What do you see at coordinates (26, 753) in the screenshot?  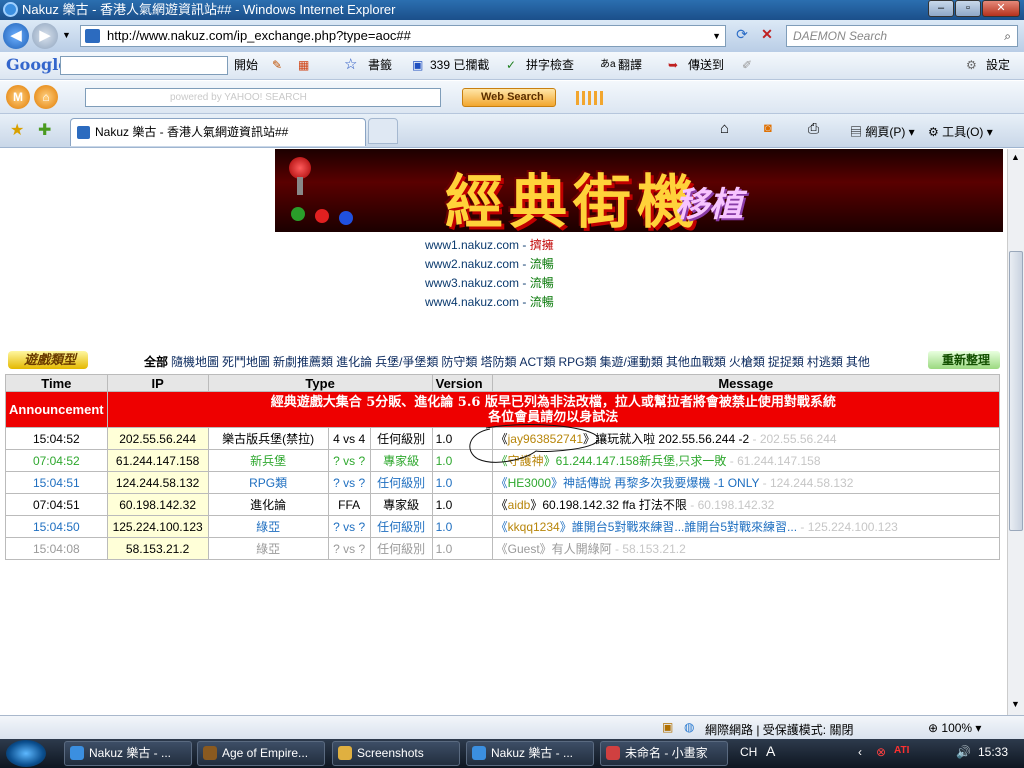 I see `start-button` at bounding box center [26, 753].